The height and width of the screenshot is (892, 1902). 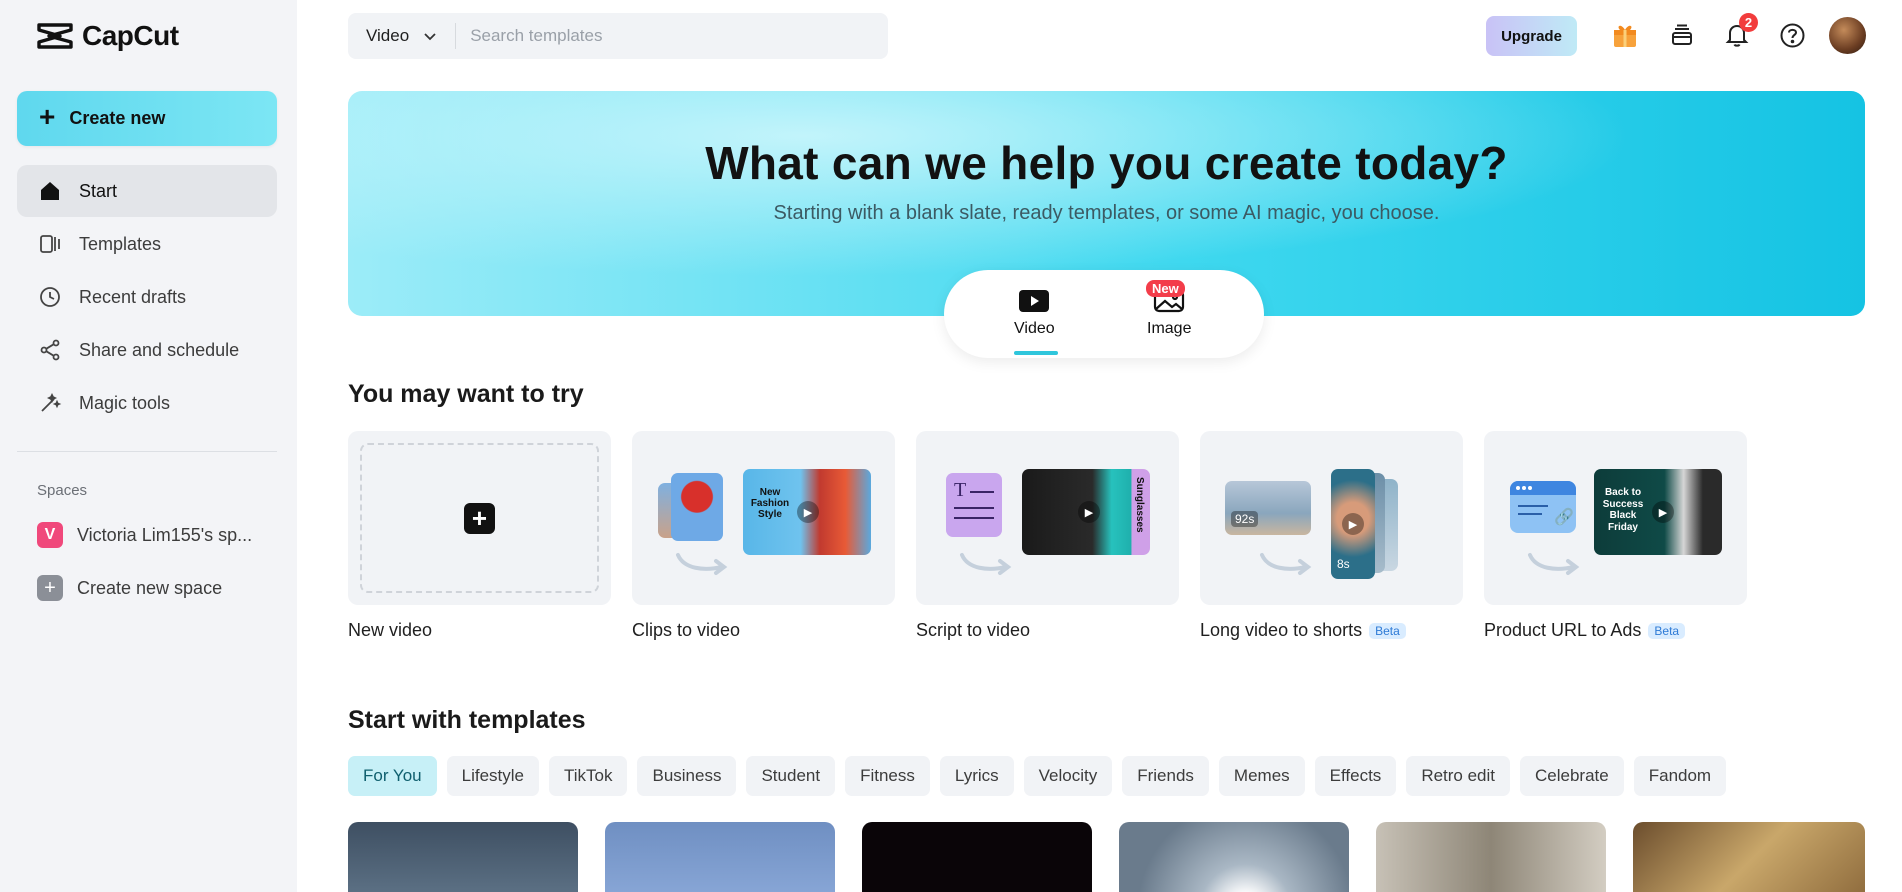 I want to click on ad-thumbnail: Back to Success Black Friday ▶, so click(x=1658, y=512).